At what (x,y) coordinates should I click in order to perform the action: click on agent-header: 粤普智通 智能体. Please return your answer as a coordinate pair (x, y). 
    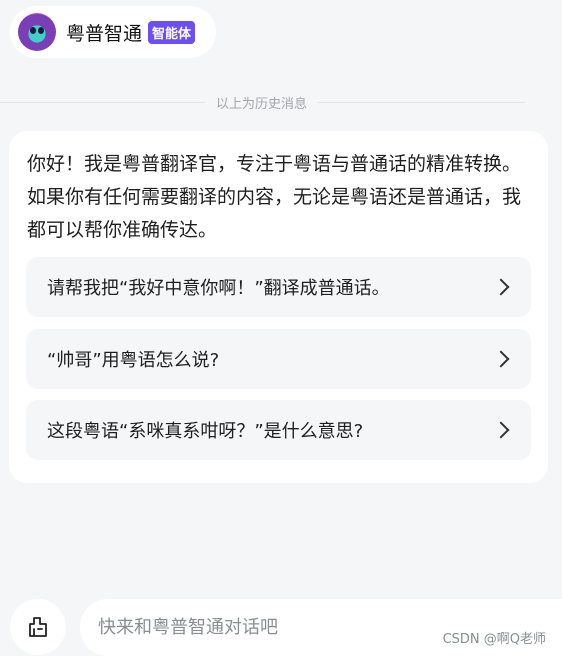
    Looking at the image, I should click on (113, 32).